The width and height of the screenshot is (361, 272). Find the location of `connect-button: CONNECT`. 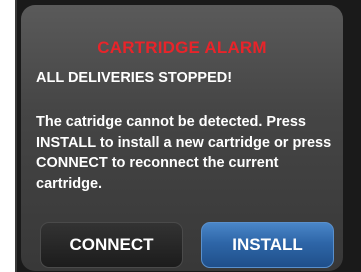

connect-button: CONNECT is located at coordinates (111, 245).